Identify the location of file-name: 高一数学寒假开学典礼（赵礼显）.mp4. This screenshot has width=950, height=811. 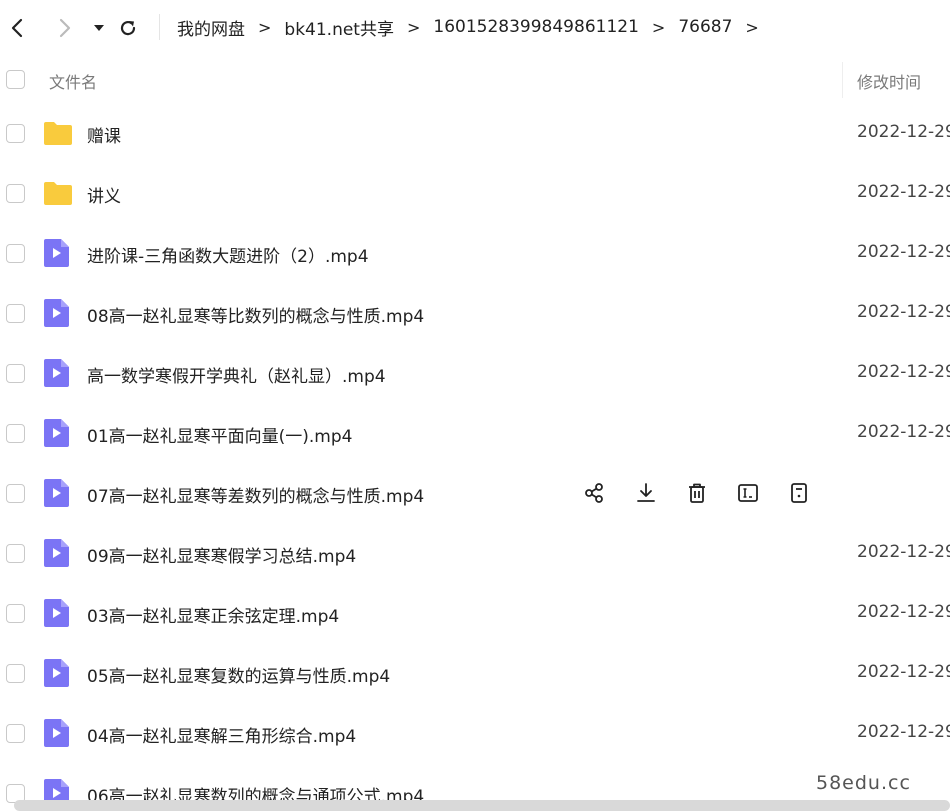
(236, 374).